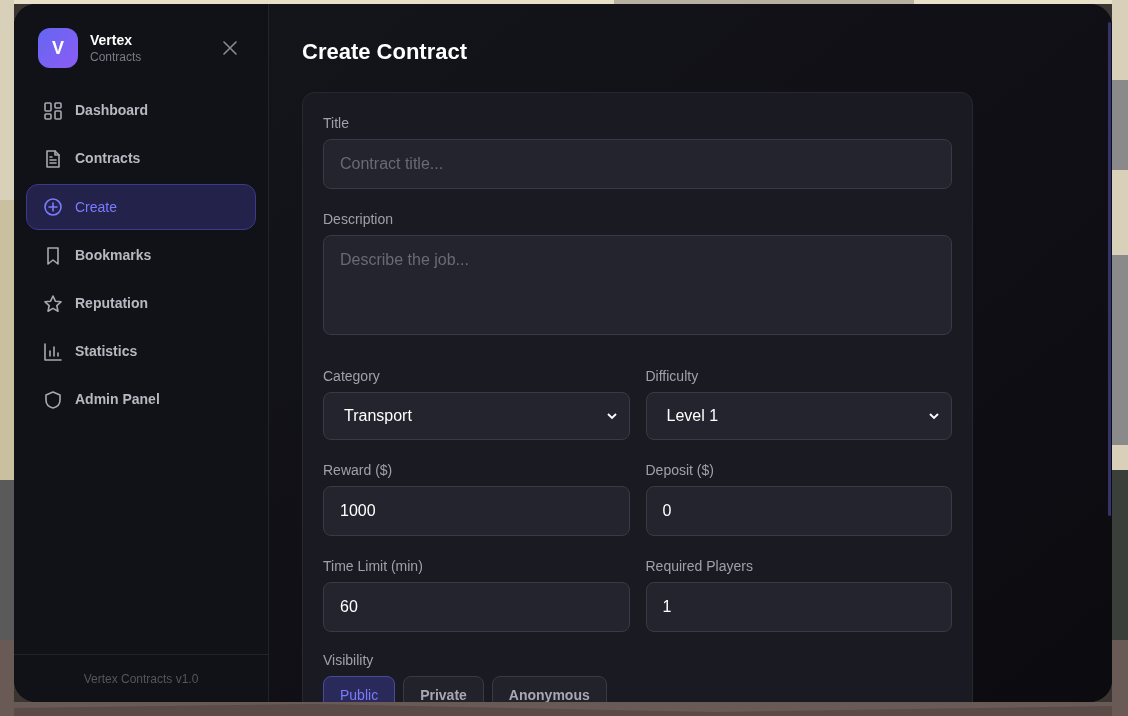  What do you see at coordinates (141, 110) in the screenshot?
I see `nav-item: Dashboard` at bounding box center [141, 110].